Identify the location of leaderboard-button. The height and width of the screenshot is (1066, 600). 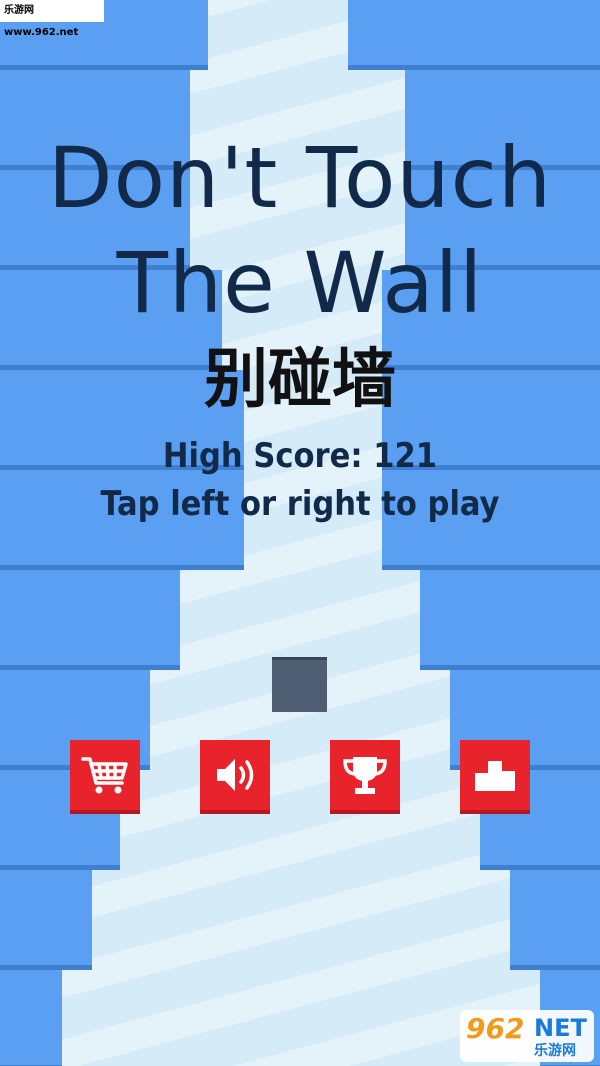
(495, 775).